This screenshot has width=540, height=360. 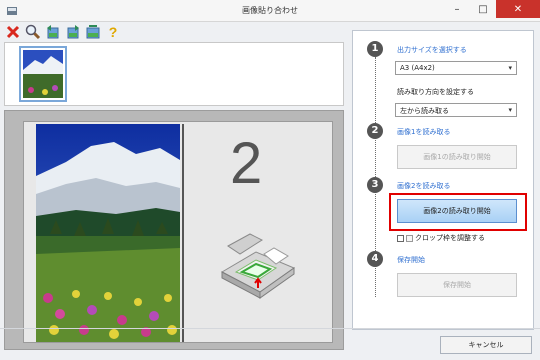 I want to click on minimize-button: –, so click(x=457, y=9).